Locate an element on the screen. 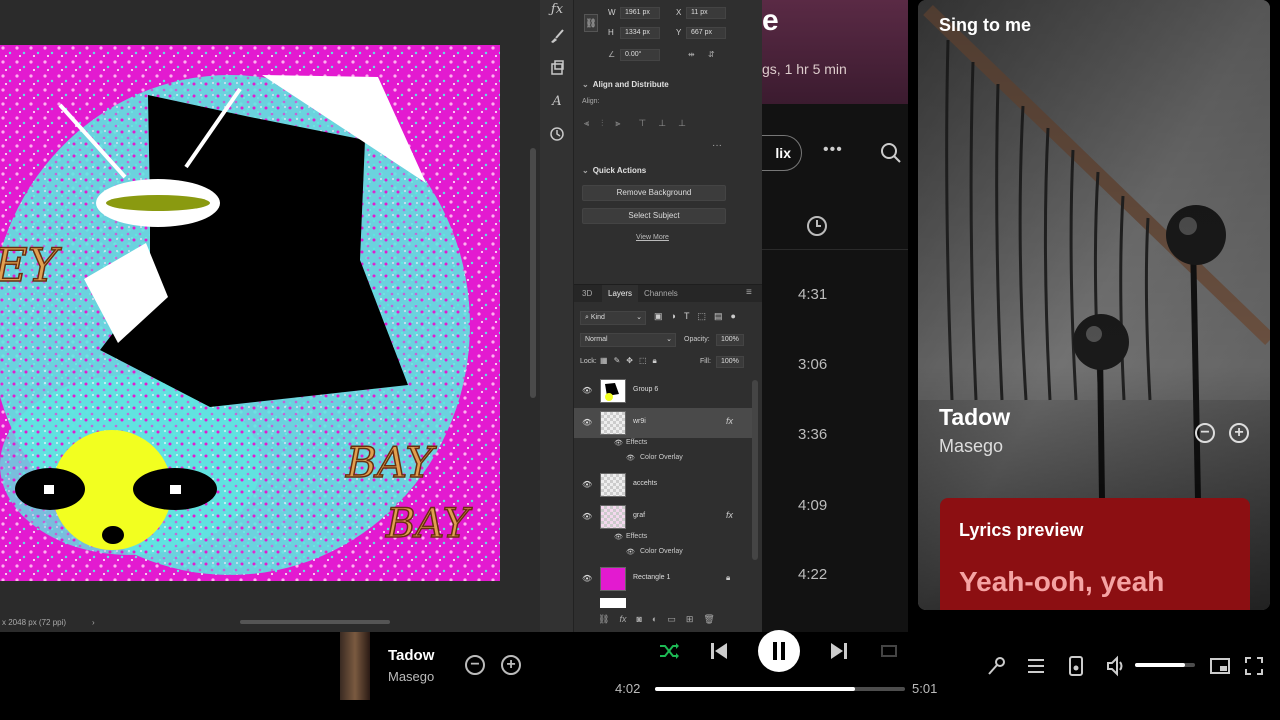 The height and width of the screenshot is (720, 1280). tab-layers: Layers is located at coordinates (620, 294).